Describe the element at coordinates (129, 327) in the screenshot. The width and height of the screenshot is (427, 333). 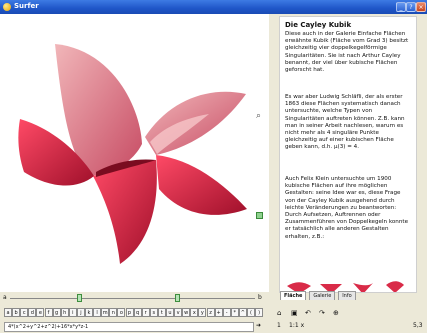
I see `formula-input: 4*(x^2+y^2+z^2)+16*x*y*z-1` at that location.